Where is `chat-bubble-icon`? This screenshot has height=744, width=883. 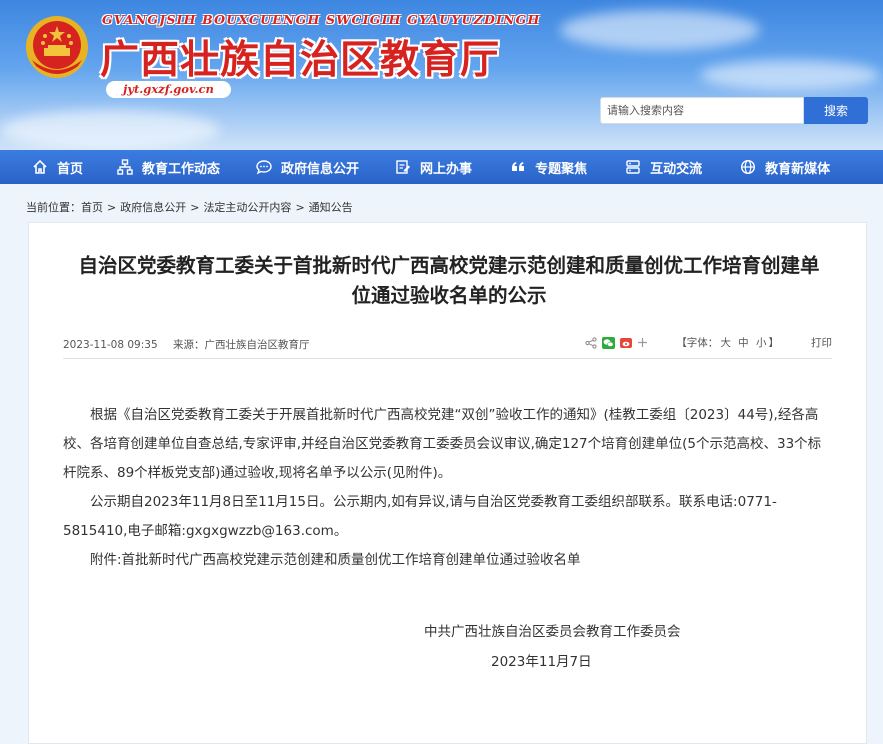
chat-bubble-icon is located at coordinates (264, 167).